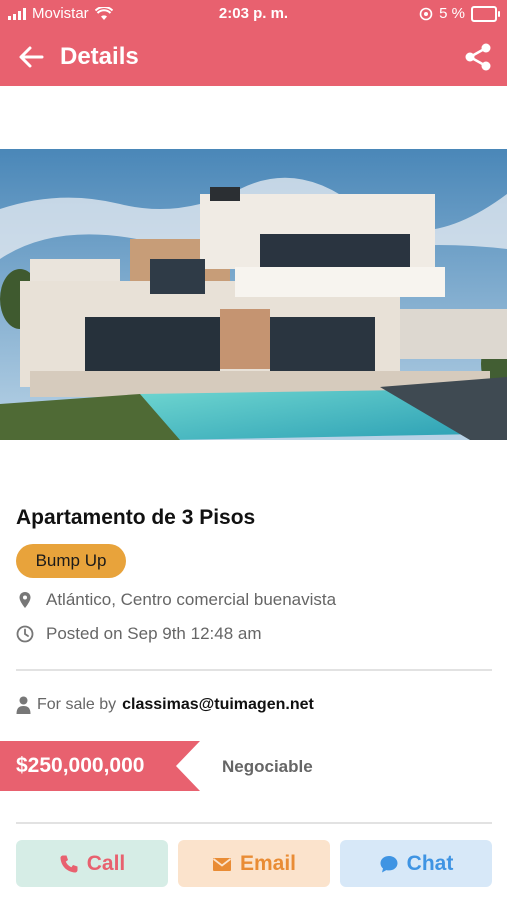 The height and width of the screenshot is (900, 507). I want to click on posted-row: Posted on Sep 9th 12:48 am, so click(139, 634).